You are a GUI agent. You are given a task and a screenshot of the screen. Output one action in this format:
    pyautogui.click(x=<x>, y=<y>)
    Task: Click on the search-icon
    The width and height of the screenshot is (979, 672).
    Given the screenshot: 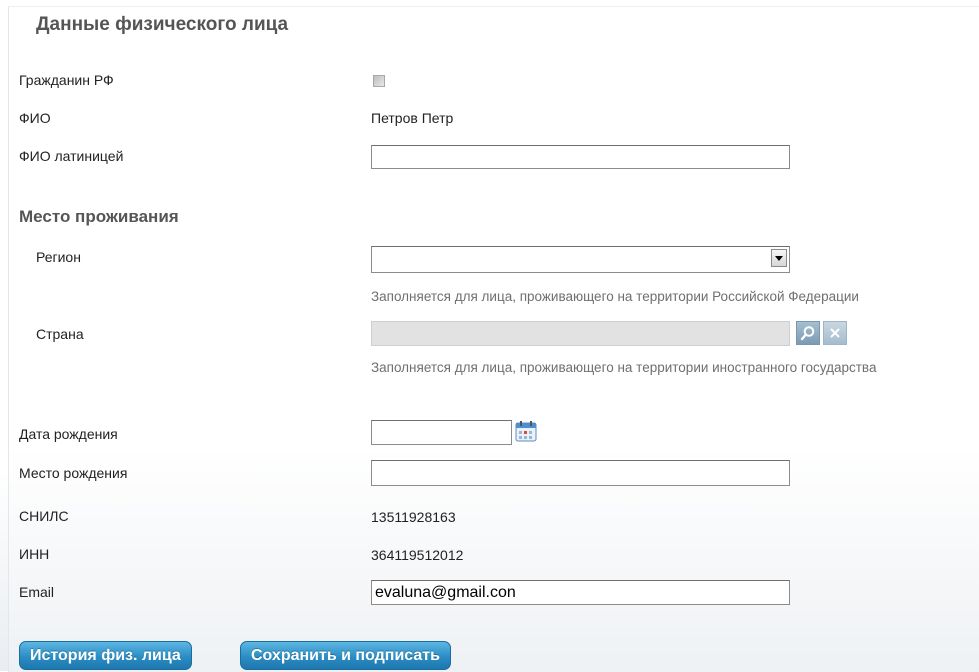 What is the action you would take?
    pyautogui.click(x=808, y=333)
    